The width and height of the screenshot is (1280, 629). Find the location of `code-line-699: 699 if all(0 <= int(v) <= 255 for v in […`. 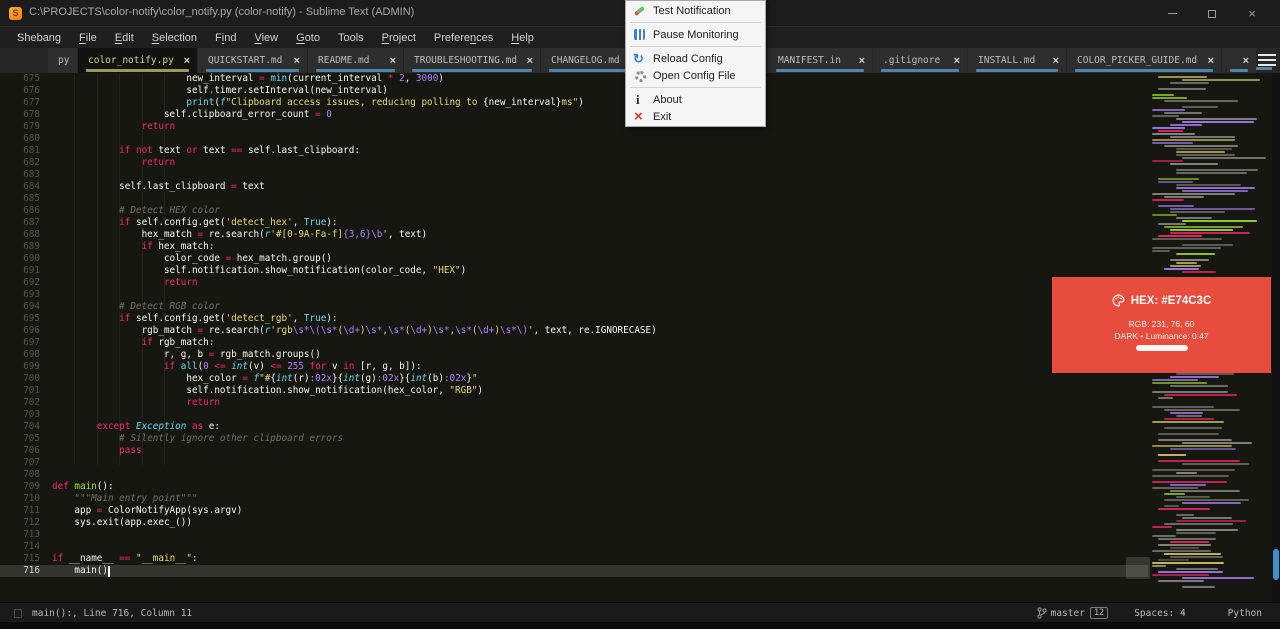

code-line-699: 699 if all(0 <= int(v) <= 255 for v in [… is located at coordinates (574, 367).